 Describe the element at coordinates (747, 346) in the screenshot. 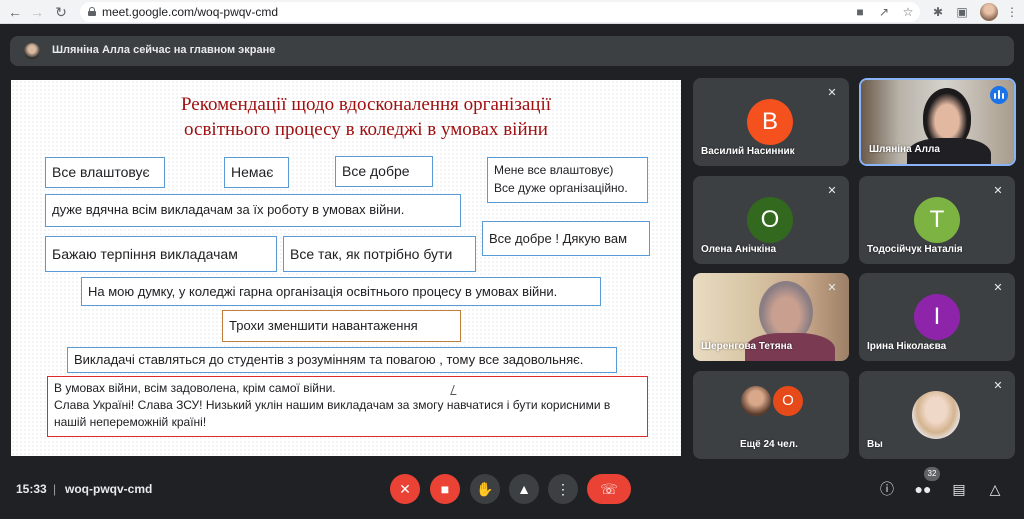

I see `participant-name: Шеренгова Тетяна` at that location.